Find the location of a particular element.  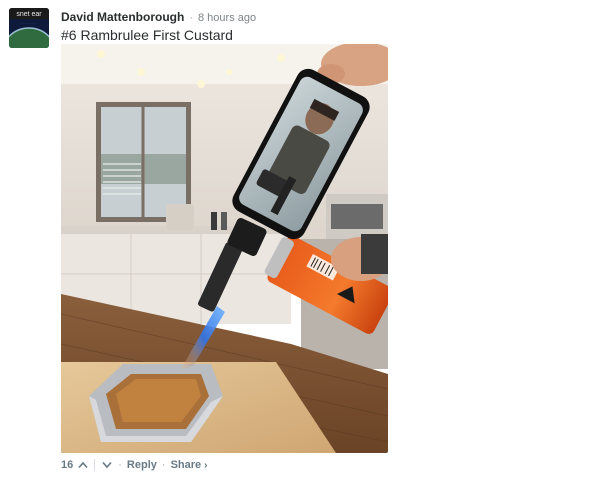

share-button: Share › is located at coordinates (189, 465).